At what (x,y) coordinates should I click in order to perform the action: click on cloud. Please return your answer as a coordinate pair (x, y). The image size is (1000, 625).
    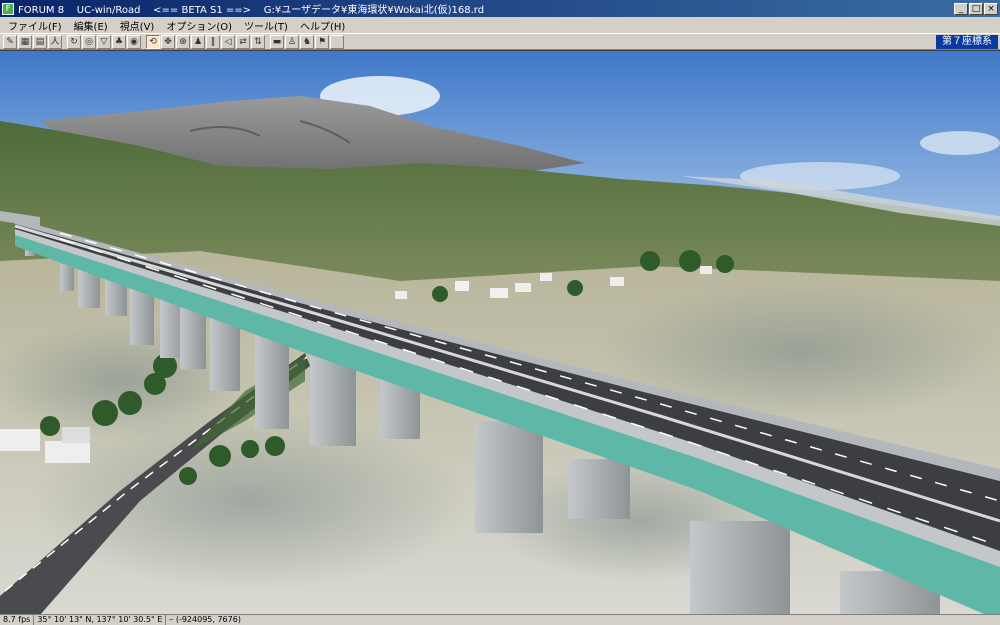
    Looking at the image, I should click on (960, 143).